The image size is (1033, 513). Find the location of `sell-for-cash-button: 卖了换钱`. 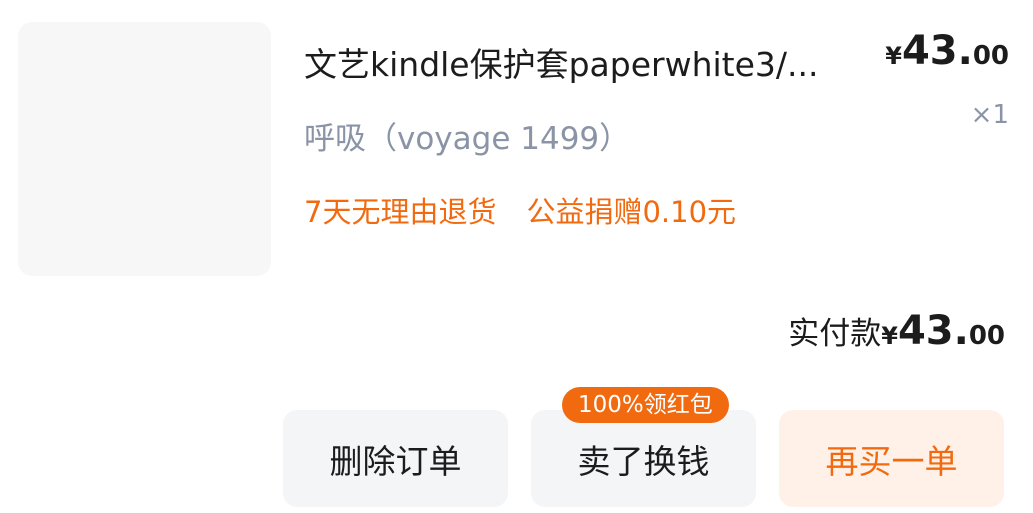

sell-for-cash-button: 卖了换钱 is located at coordinates (643, 458).